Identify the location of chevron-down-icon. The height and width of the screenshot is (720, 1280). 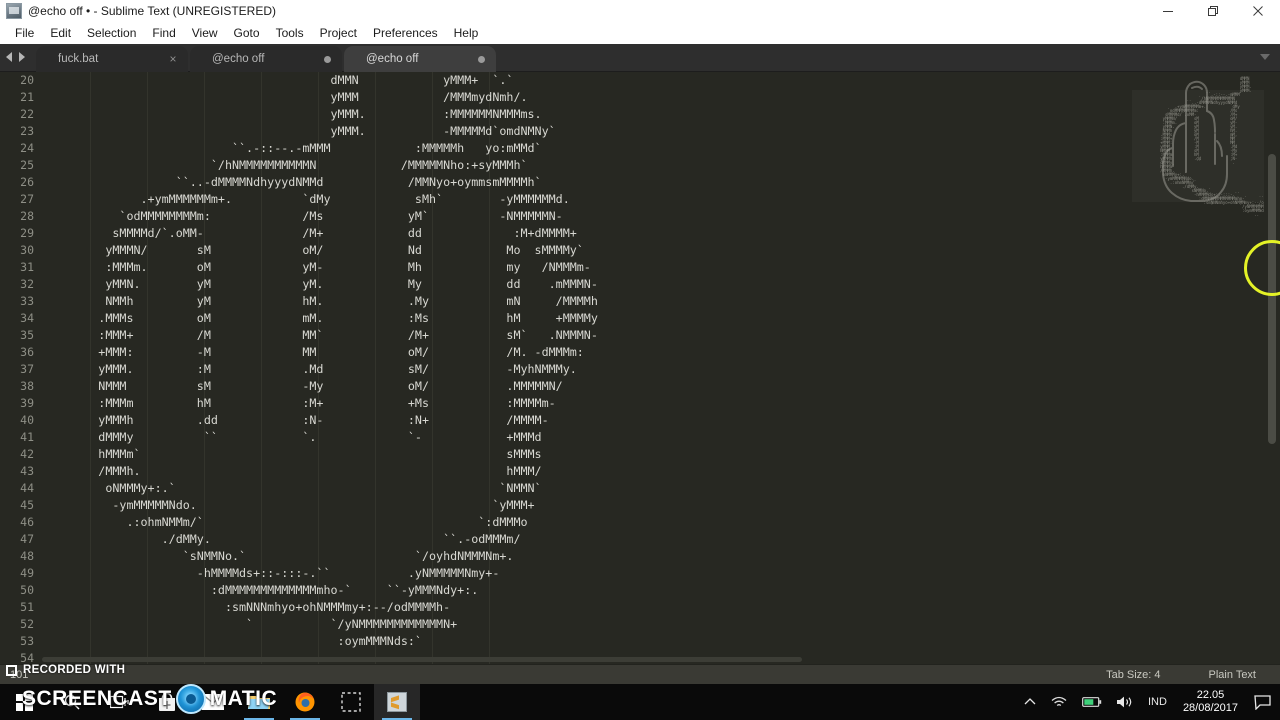
(1265, 57).